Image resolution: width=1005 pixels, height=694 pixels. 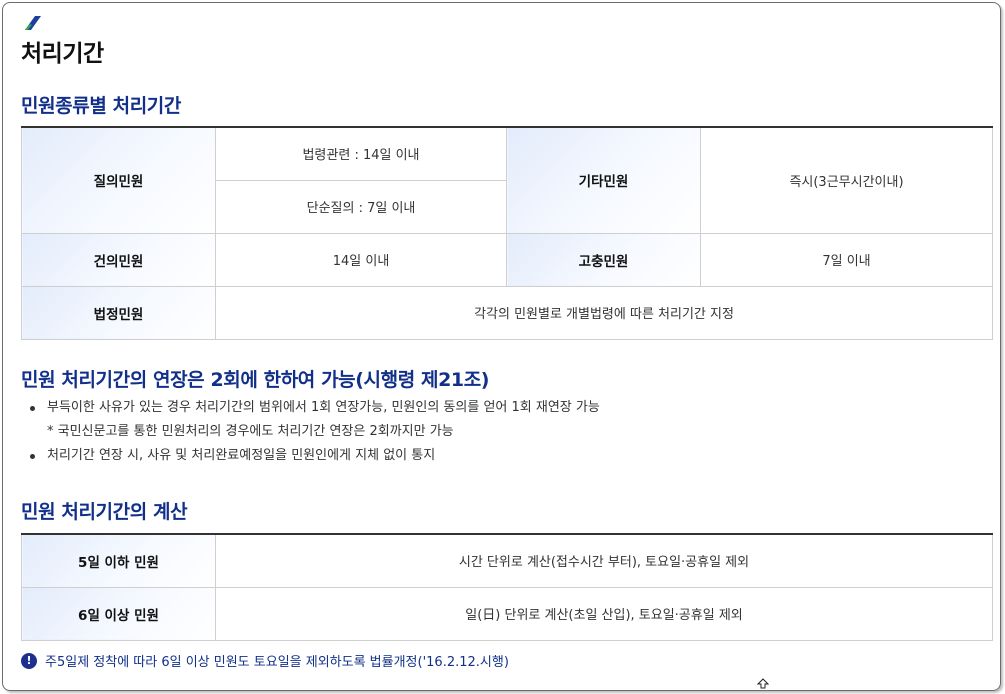 What do you see at coordinates (603, 259) in the screenshot?
I see `grievance-label: 고충민원` at bounding box center [603, 259].